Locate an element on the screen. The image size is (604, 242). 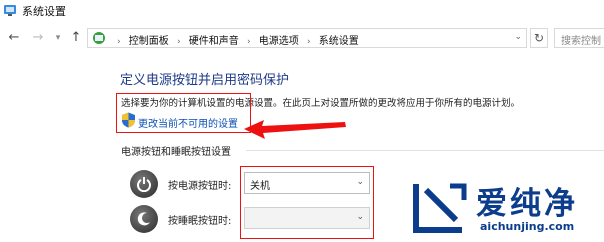
breadcrumb: › 控制面板 › 硬件和声音 › 电源选项 › 系统设置 is located at coordinates (235, 39).